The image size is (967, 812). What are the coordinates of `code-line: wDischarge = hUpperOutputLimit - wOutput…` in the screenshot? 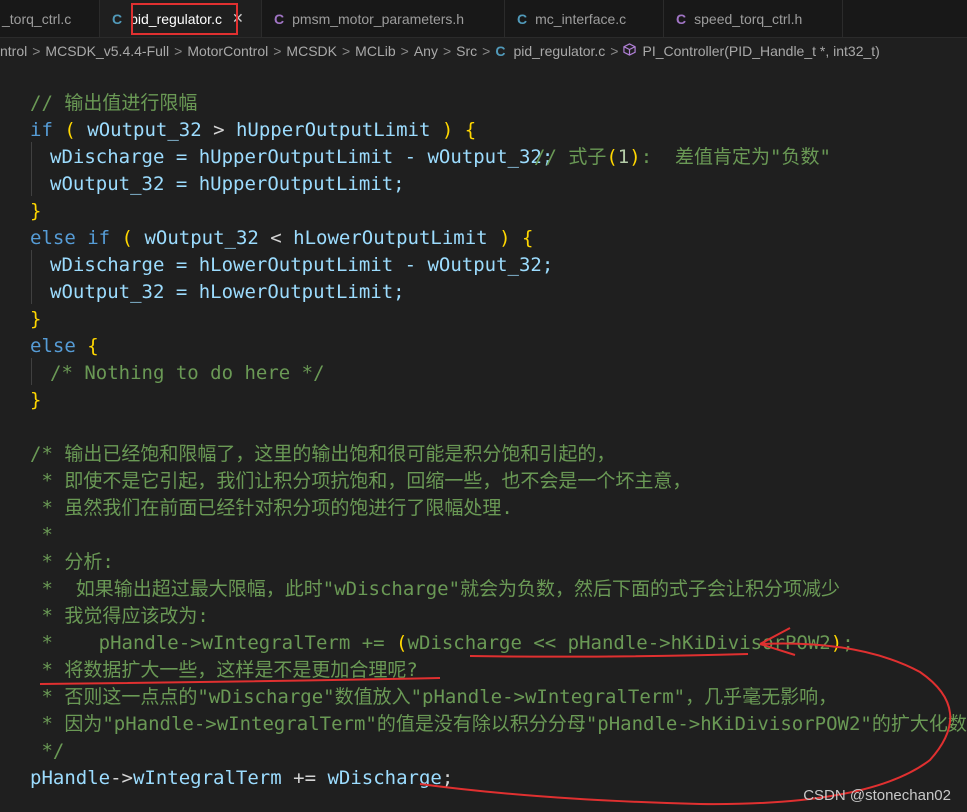 It's located at (301, 157).